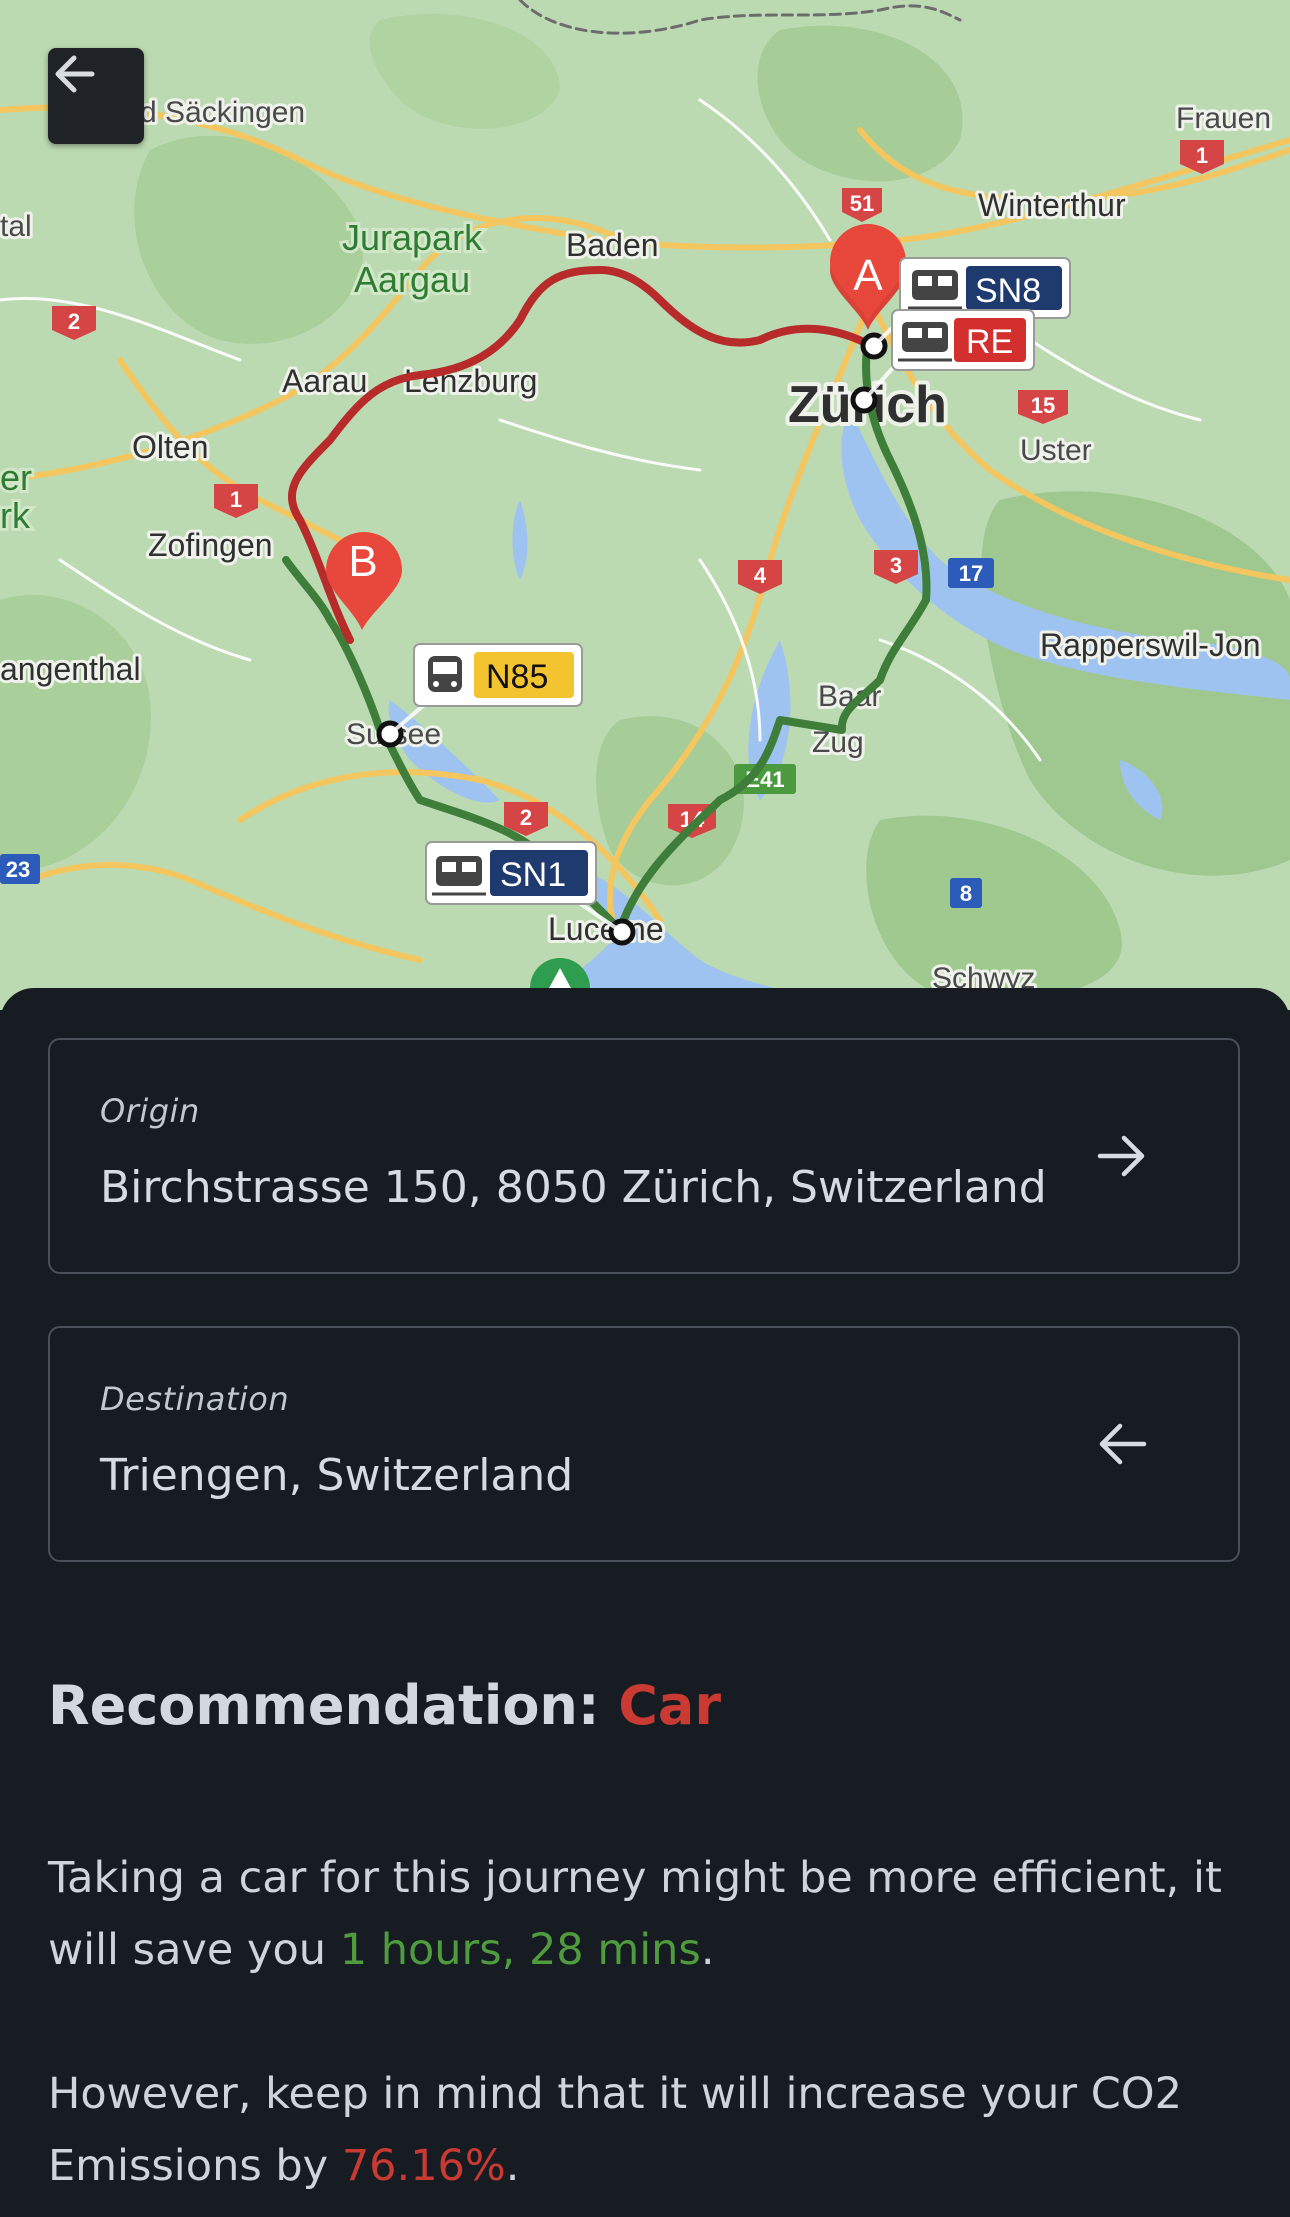  I want to click on place-label-olten: Olten, so click(170, 447).